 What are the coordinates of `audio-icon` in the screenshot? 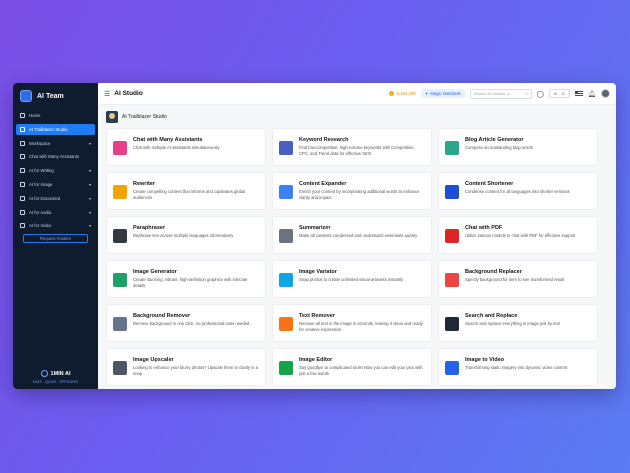 It's located at (22, 212).